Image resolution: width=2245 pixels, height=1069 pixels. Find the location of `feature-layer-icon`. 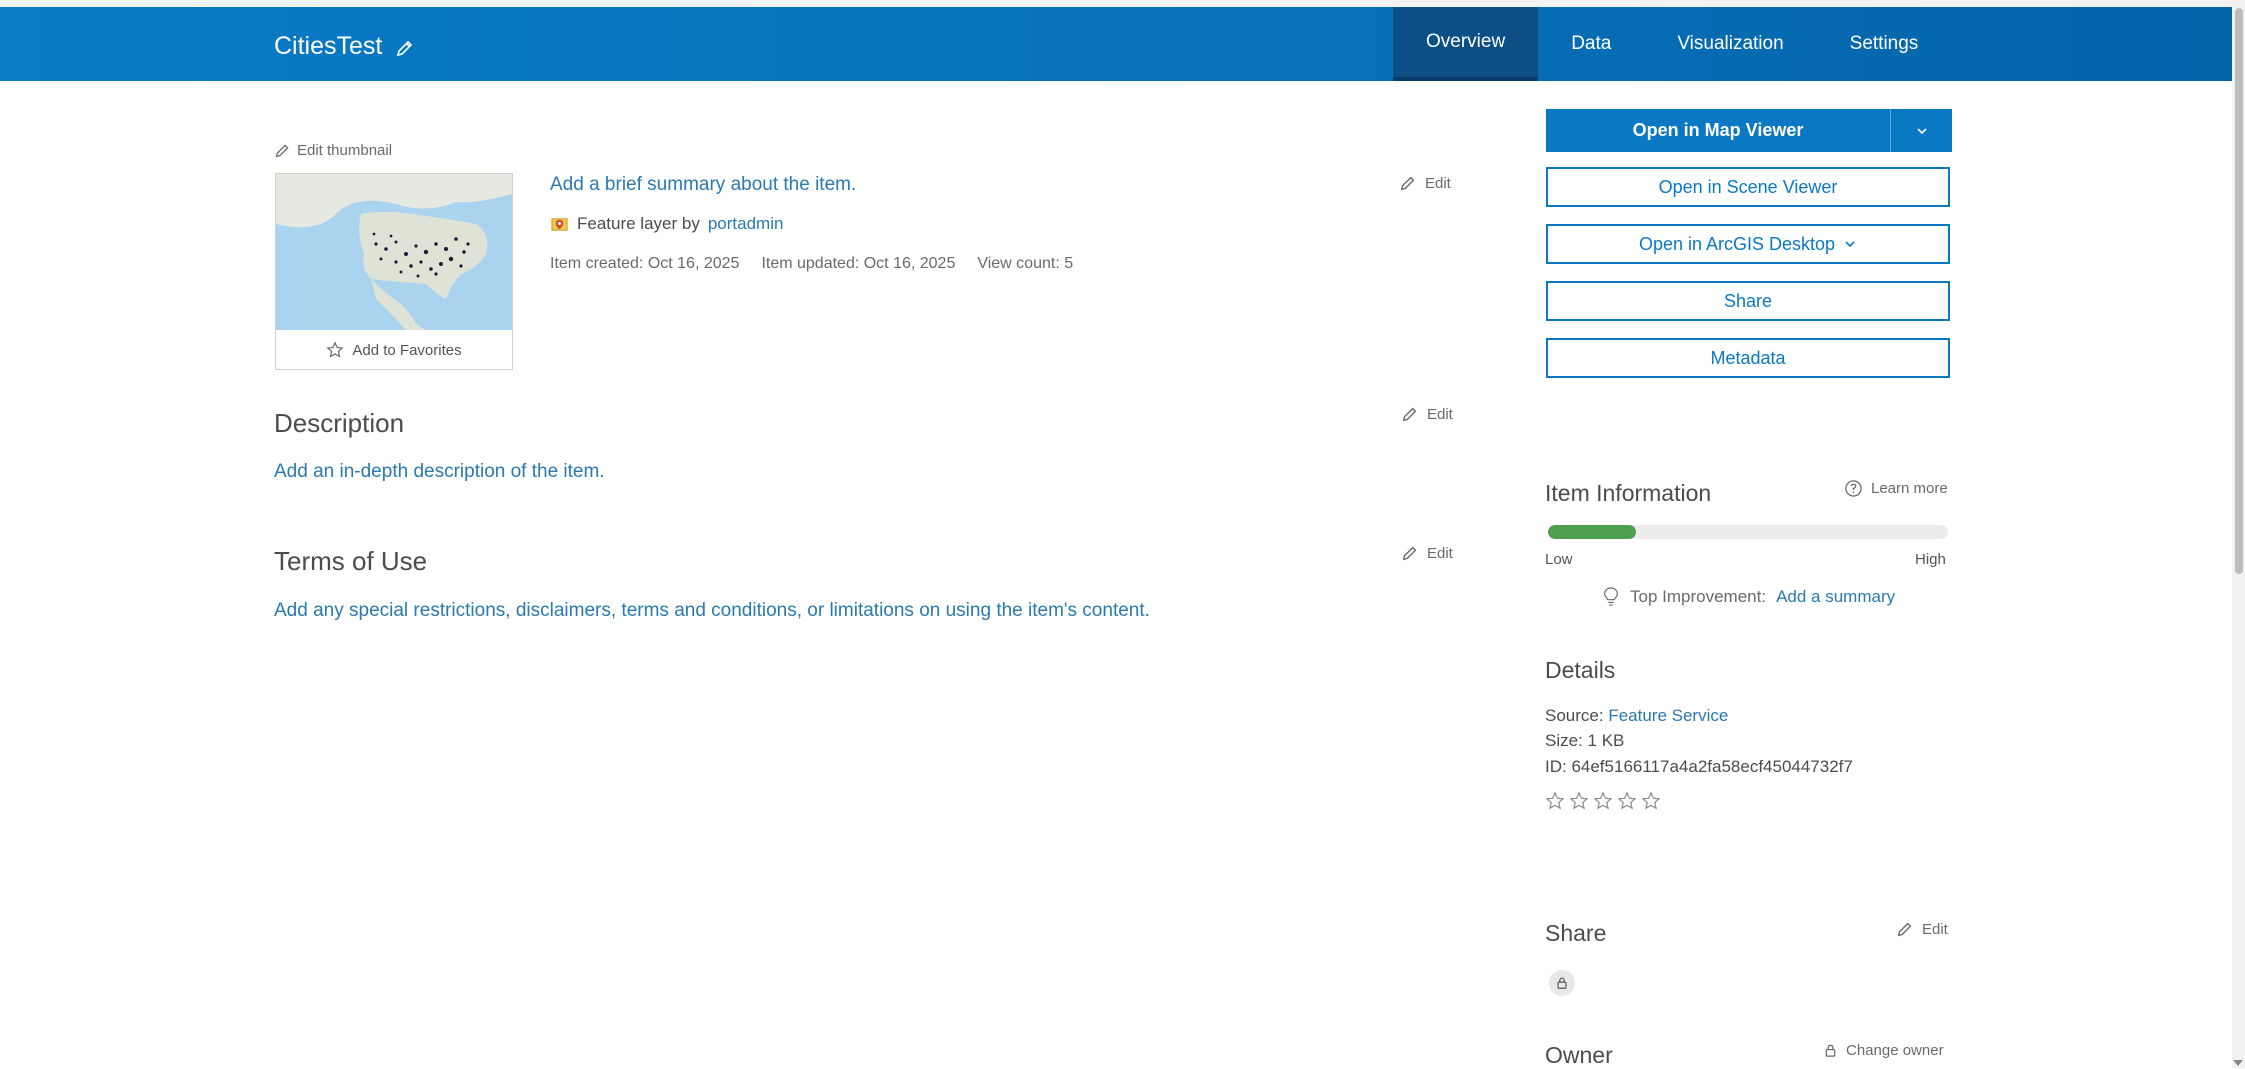

feature-layer-icon is located at coordinates (559, 224).